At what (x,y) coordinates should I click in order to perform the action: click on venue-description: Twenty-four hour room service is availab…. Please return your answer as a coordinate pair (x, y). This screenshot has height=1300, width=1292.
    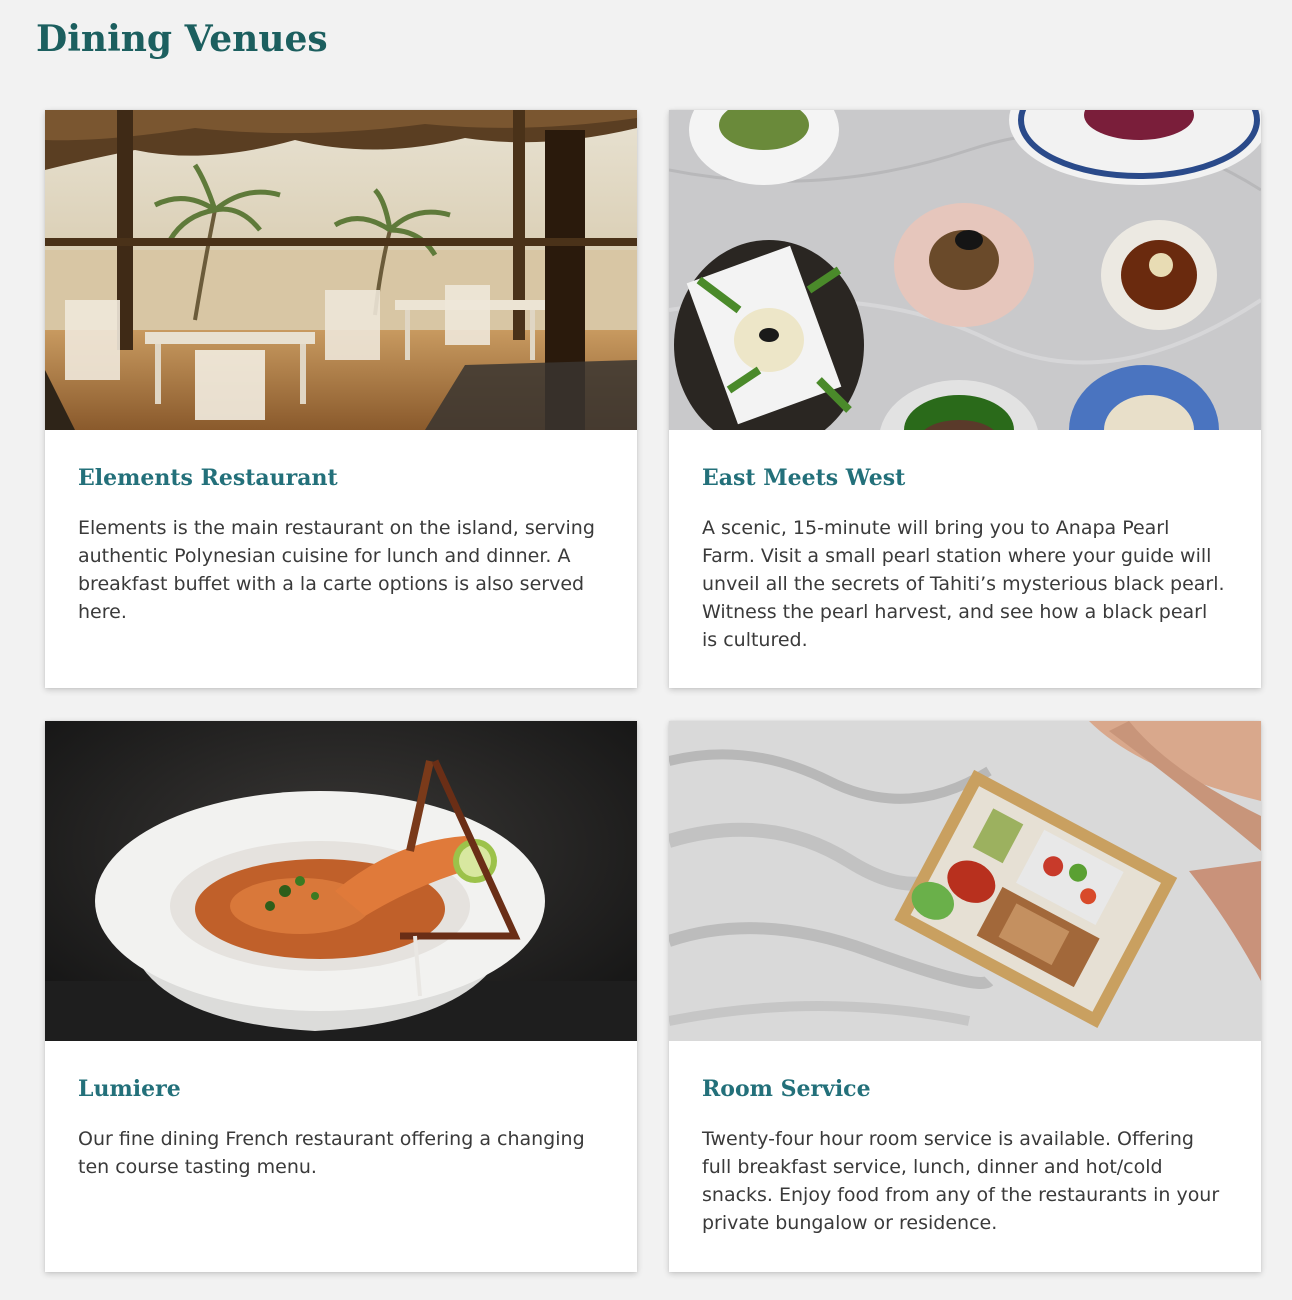
    Looking at the image, I should click on (961, 1181).